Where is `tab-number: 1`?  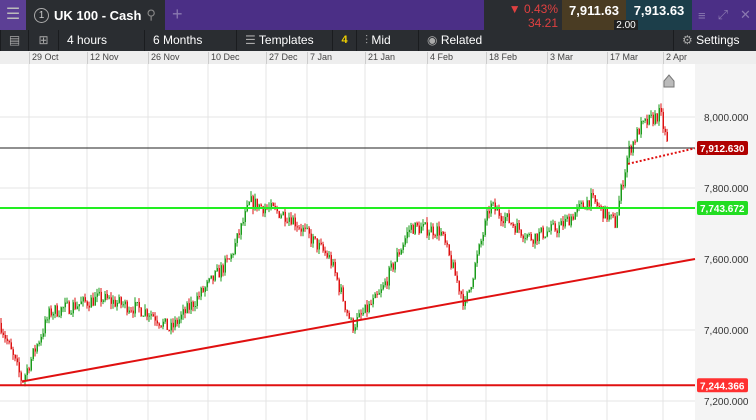 tab-number: 1 is located at coordinates (41, 15).